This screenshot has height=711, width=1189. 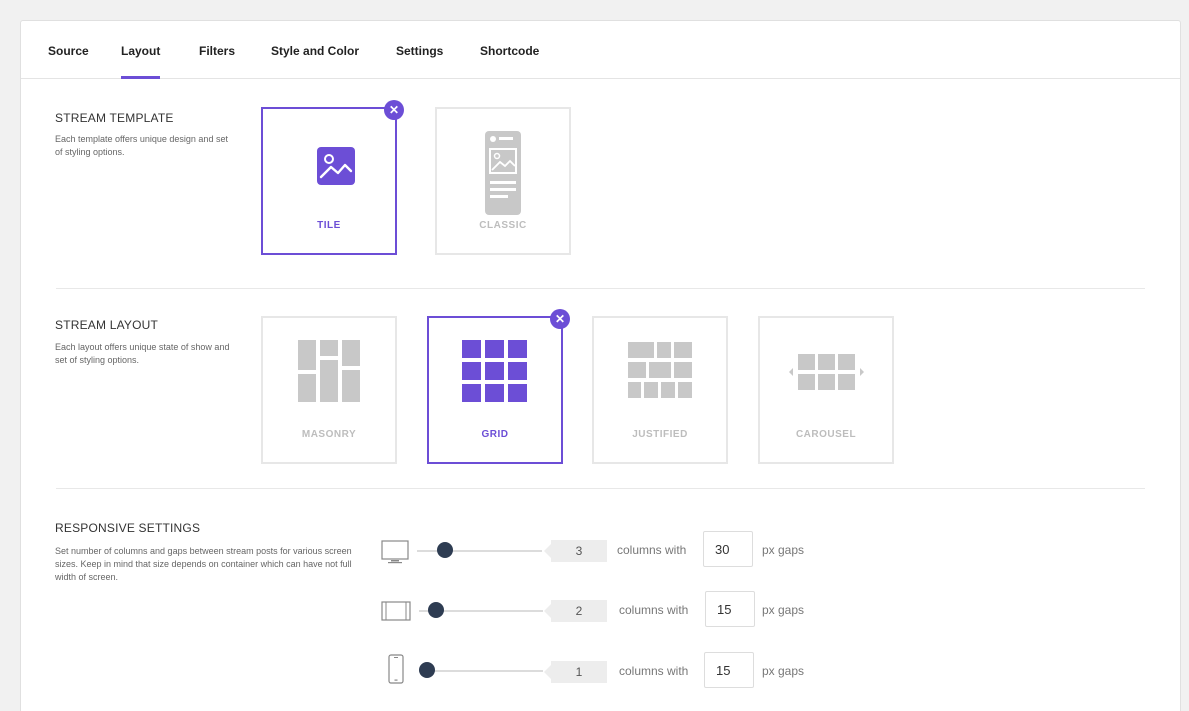 What do you see at coordinates (826, 372) in the screenshot?
I see `carousel-icon` at bounding box center [826, 372].